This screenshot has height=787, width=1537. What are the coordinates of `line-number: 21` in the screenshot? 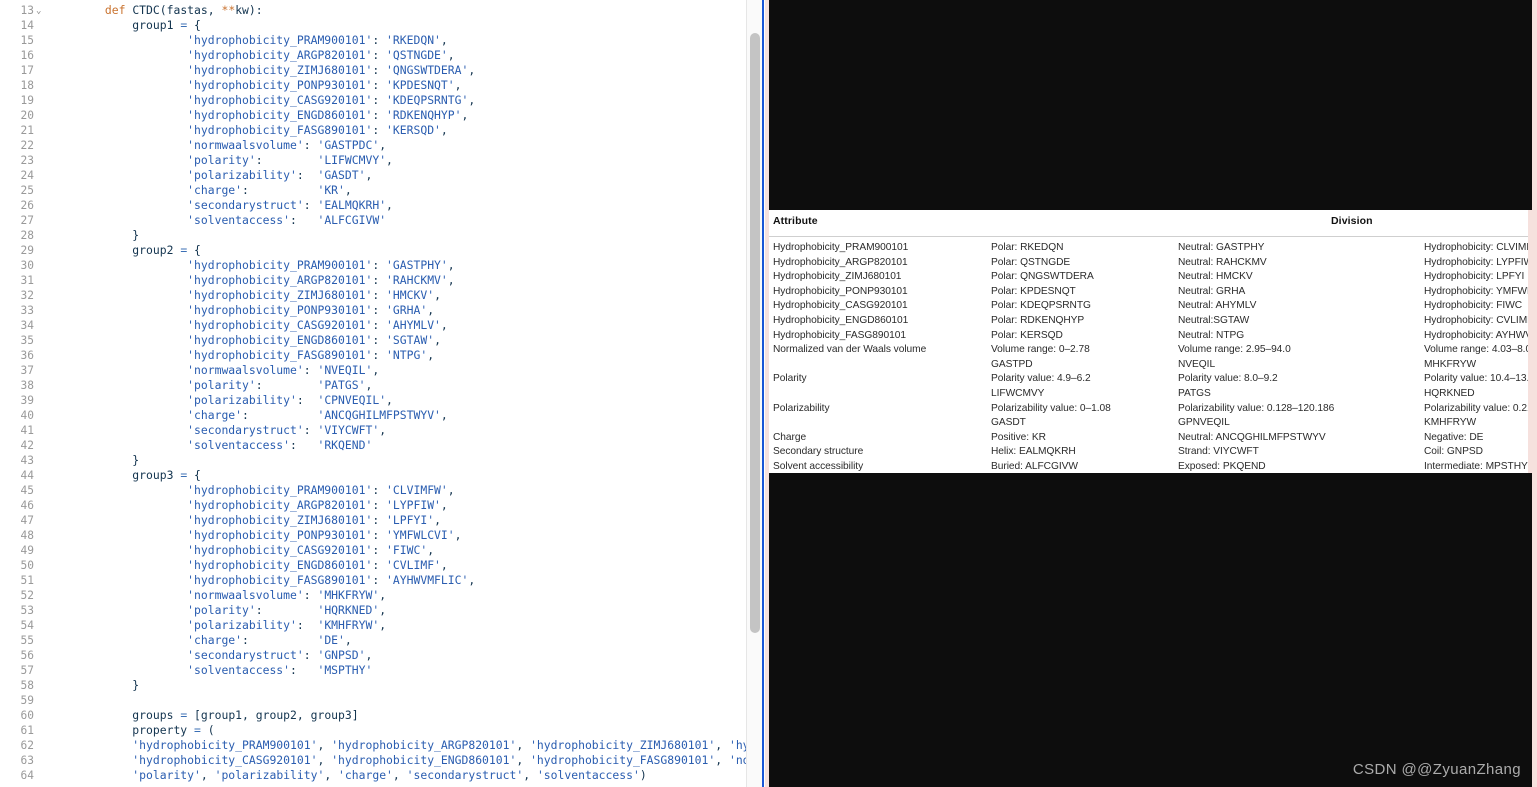 It's located at (27, 130).